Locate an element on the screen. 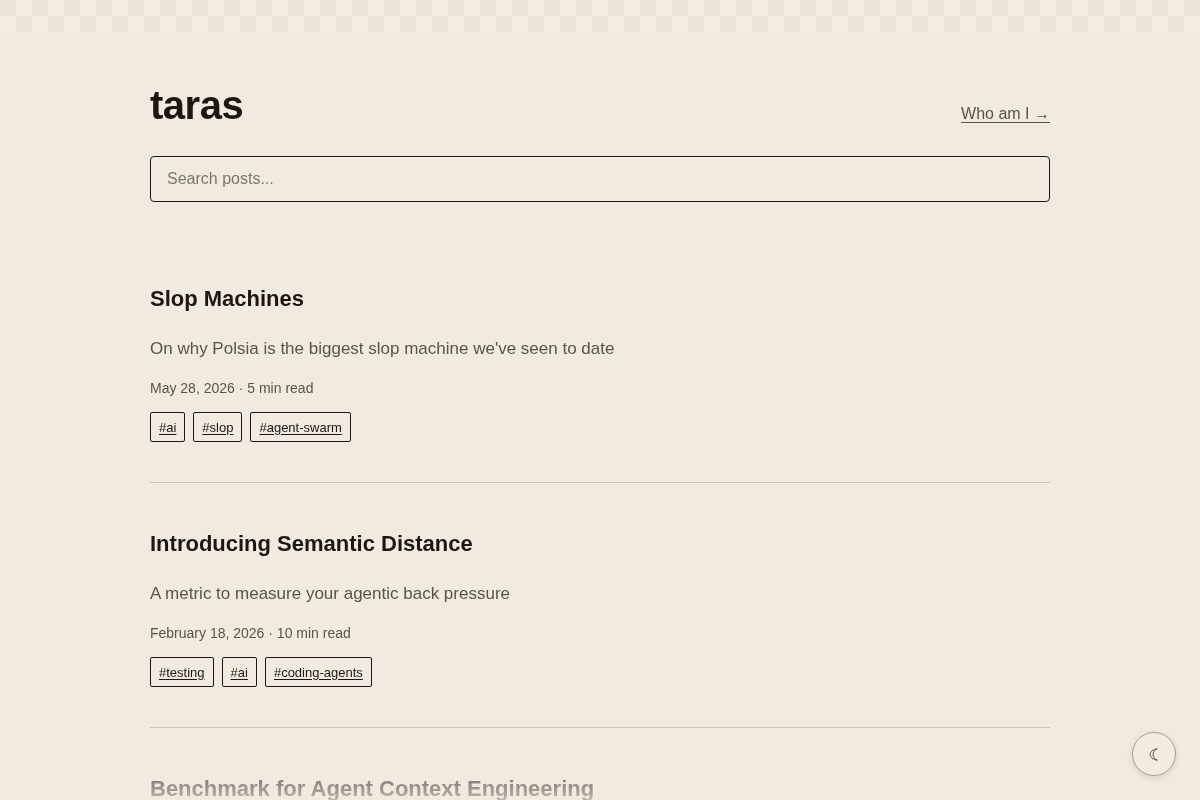 The image size is (1200, 800). site-title: taras is located at coordinates (197, 105).